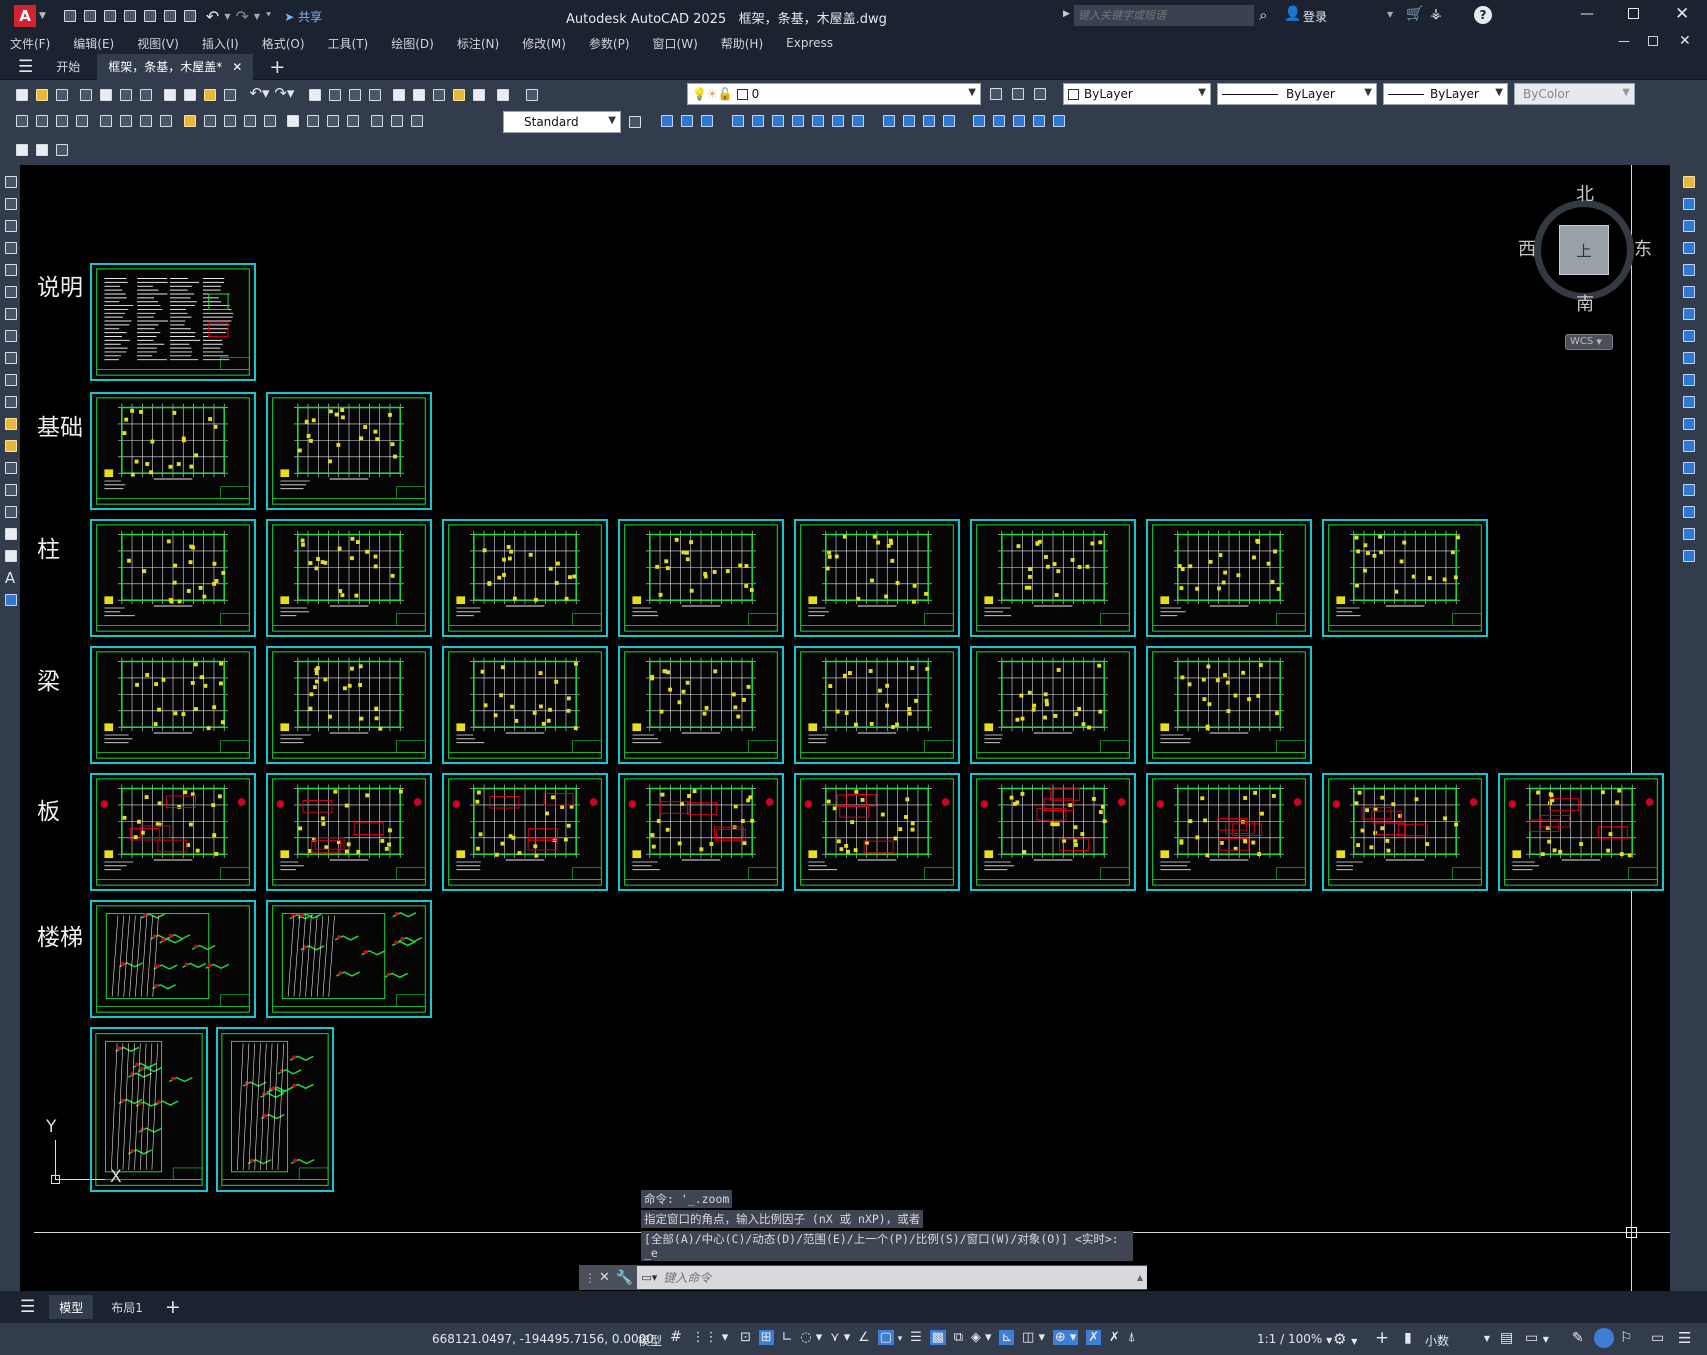 The image size is (1707, 1355). What do you see at coordinates (106, 121) in the screenshot?
I see `radius-icon` at bounding box center [106, 121].